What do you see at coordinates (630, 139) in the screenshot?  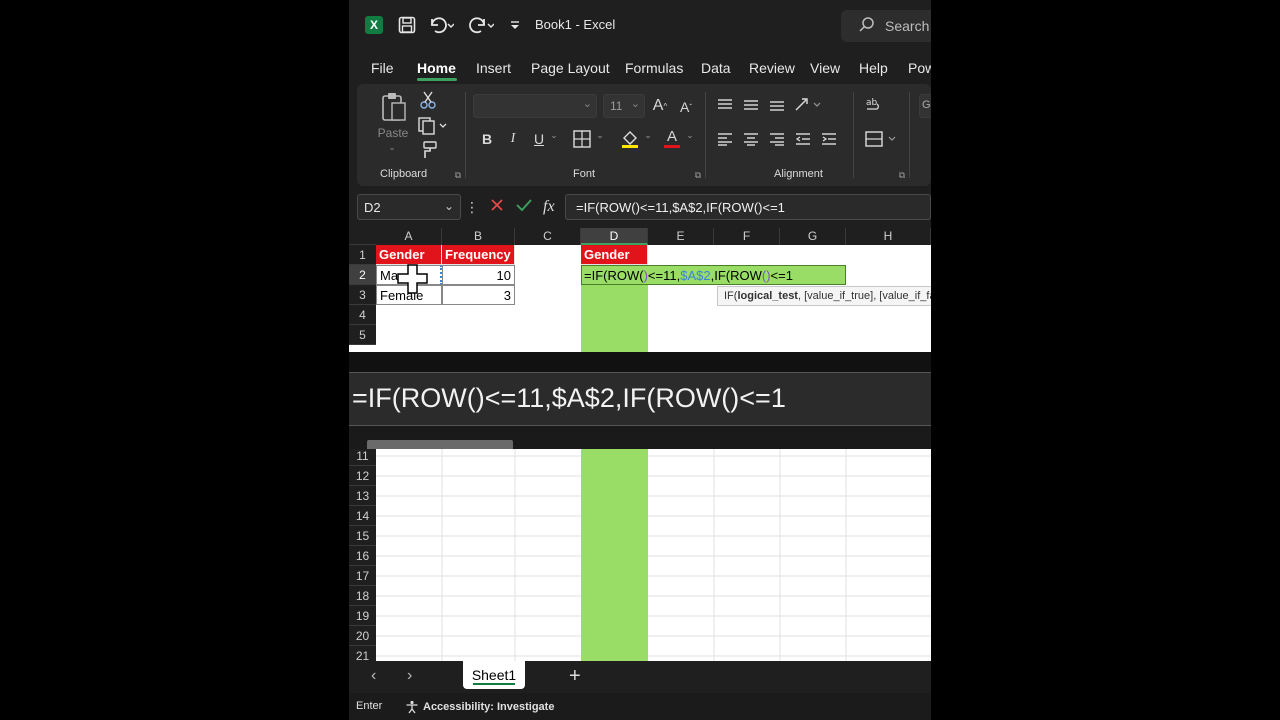 I see `fill-color-icon` at bounding box center [630, 139].